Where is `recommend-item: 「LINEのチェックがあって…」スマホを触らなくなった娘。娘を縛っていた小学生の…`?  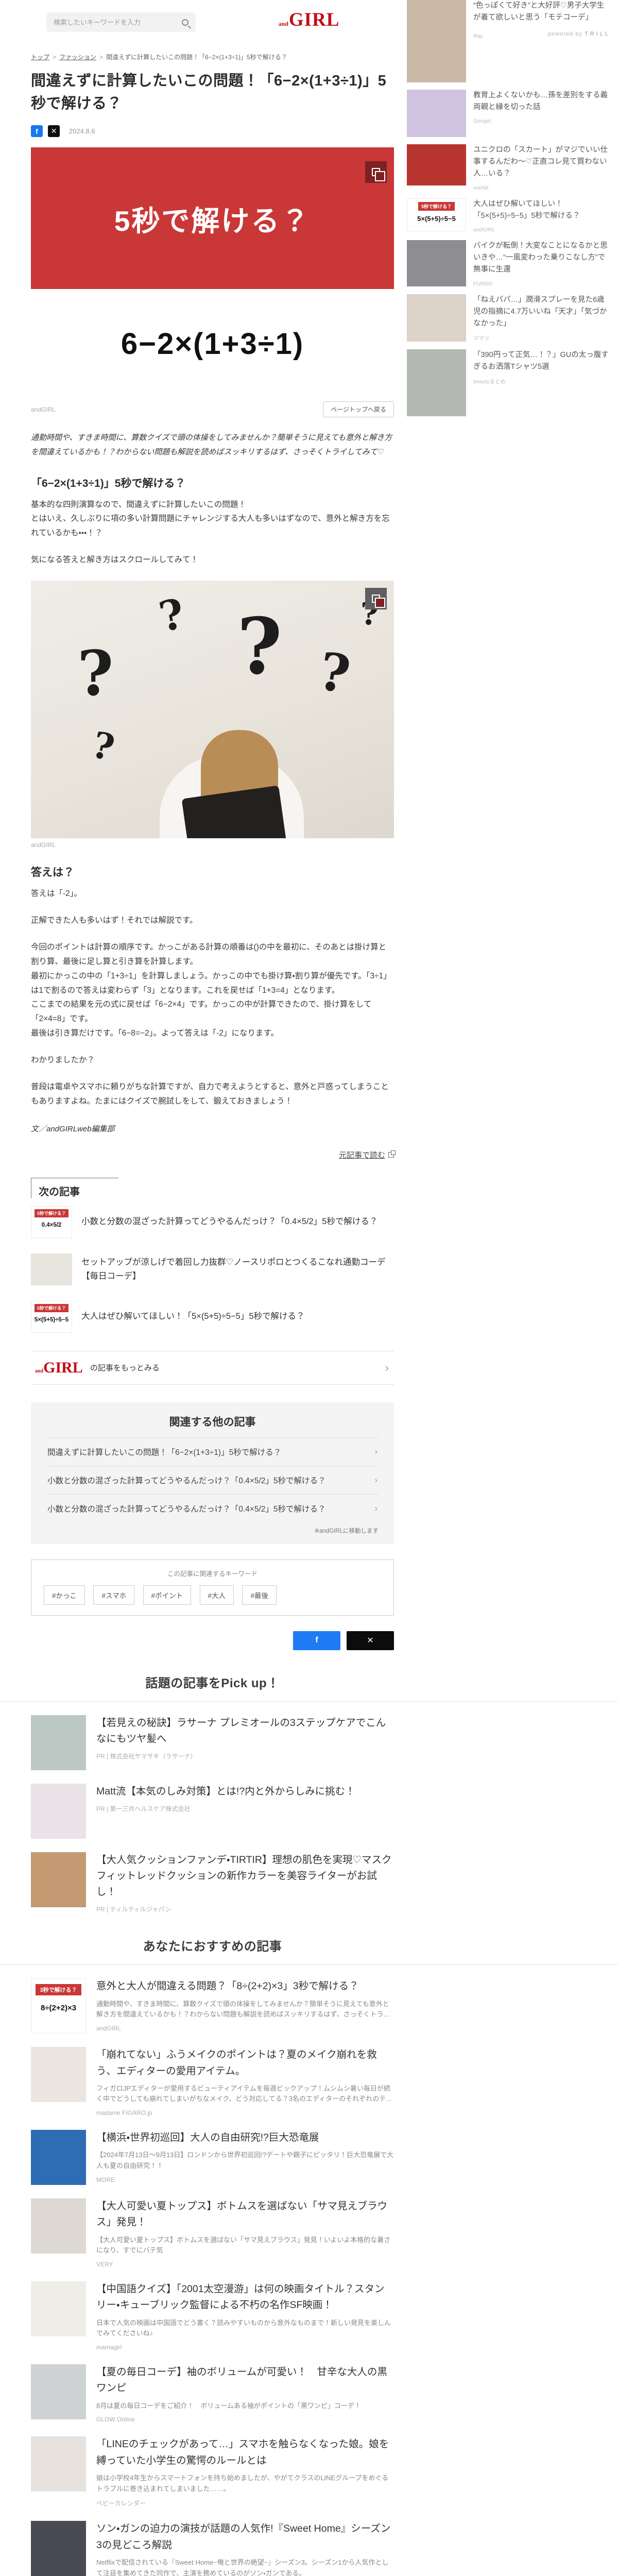 recommend-item: 「LINEのチェックがあって…」スマホを触らなくなった娘。娘を縛っていた小学生の… is located at coordinates (213, 2471).